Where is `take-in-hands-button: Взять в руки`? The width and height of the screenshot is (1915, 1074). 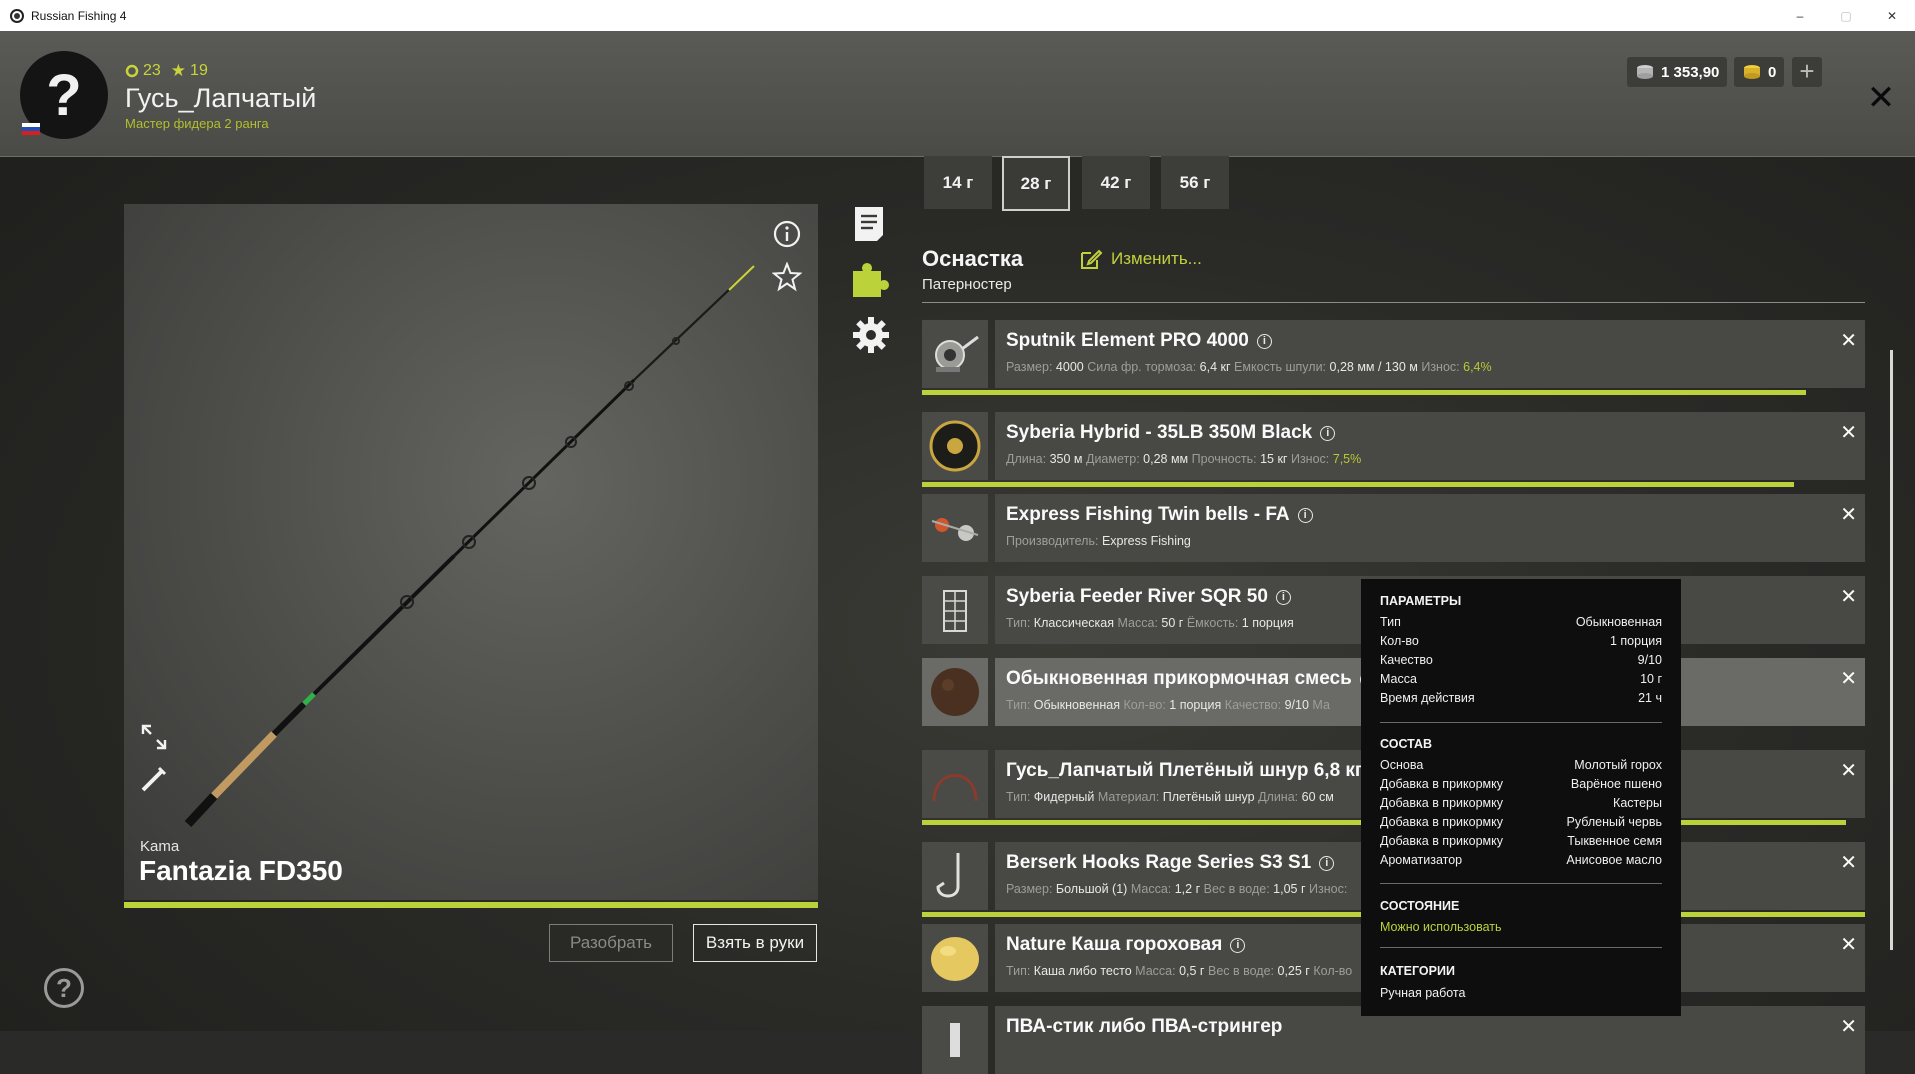
take-in-hands-button: Взять в руки is located at coordinates (755, 943).